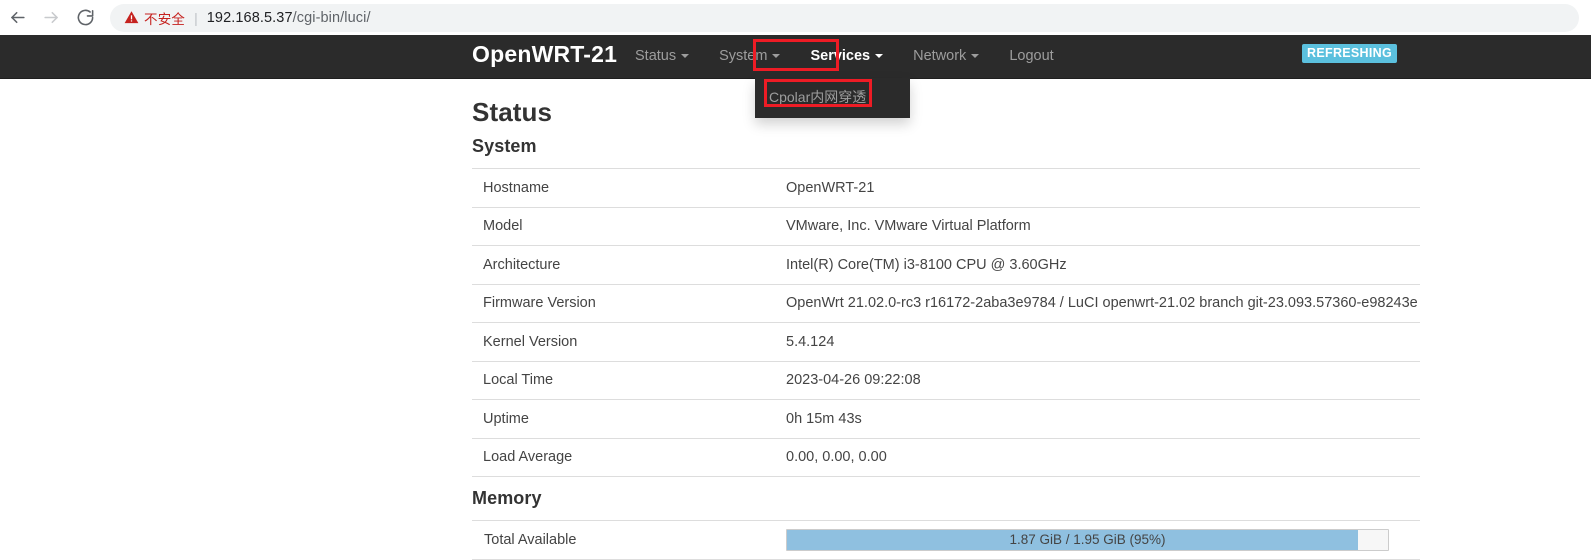  I want to click on menu-item-services: Services, so click(846, 56).